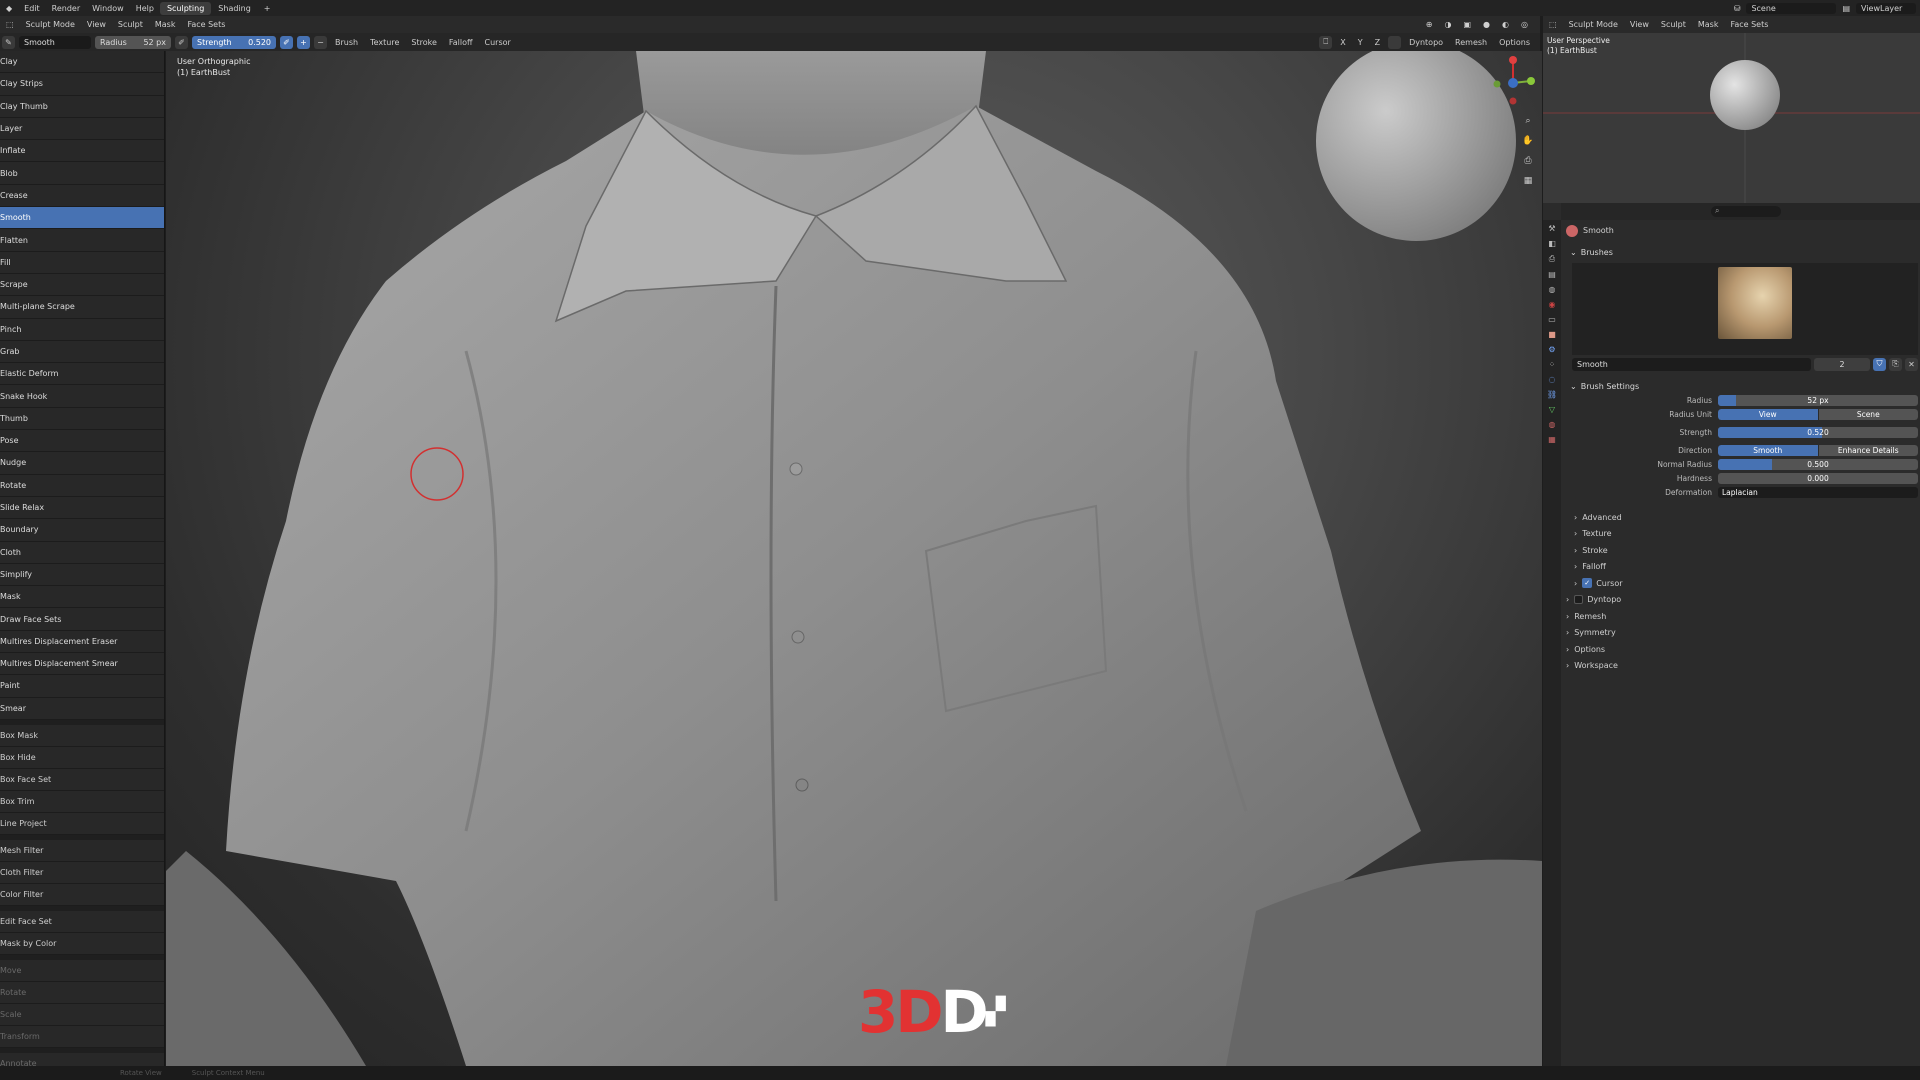  I want to click on brush-item-scrape: Scrape, so click(82, 285).